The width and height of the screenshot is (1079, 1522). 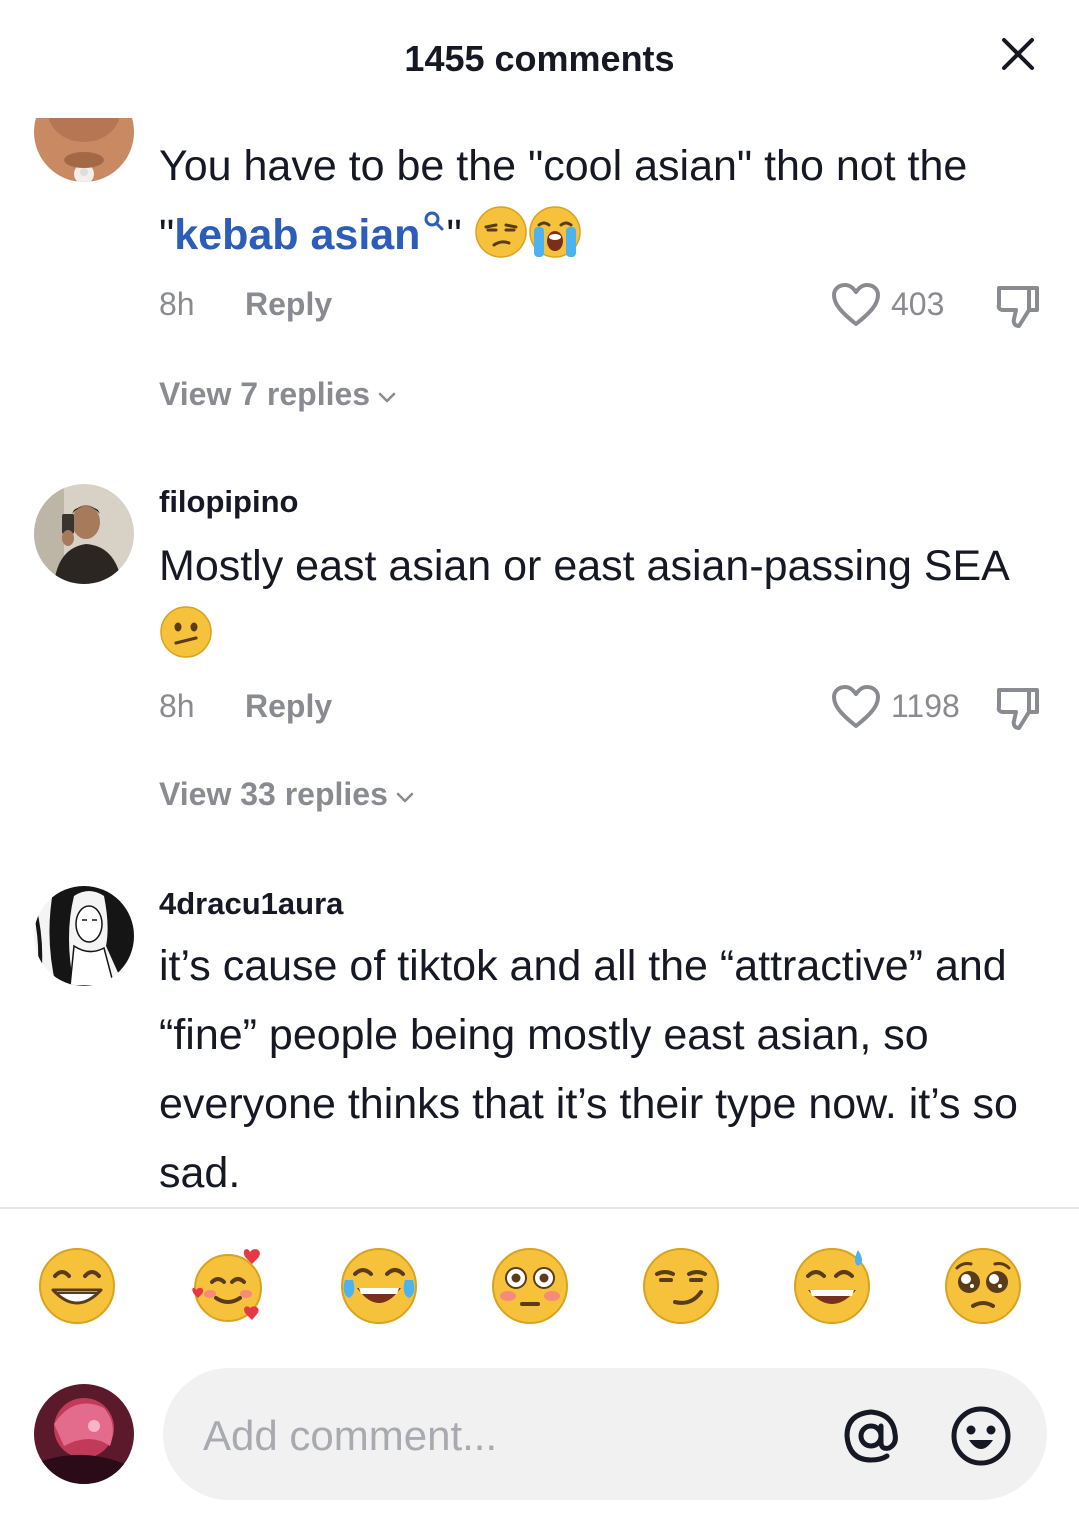 I want to click on smiling-face-with-hearts-emoji, so click(x=228, y=1286).